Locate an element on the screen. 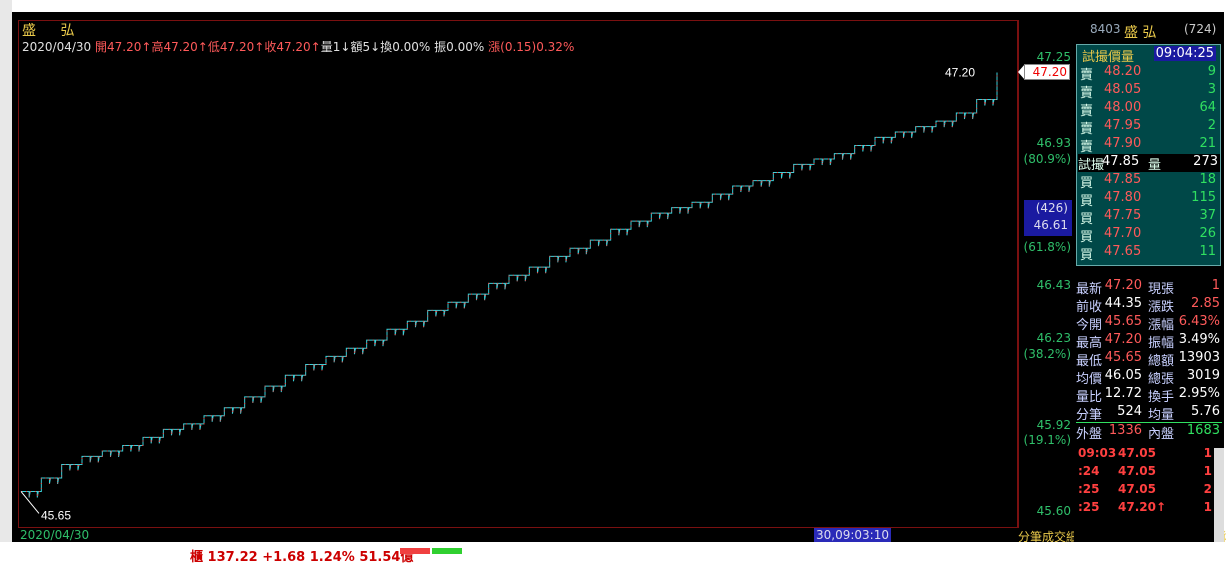  stat-row: 量比 12.72 換手 2.95% is located at coordinates (1149, 395).